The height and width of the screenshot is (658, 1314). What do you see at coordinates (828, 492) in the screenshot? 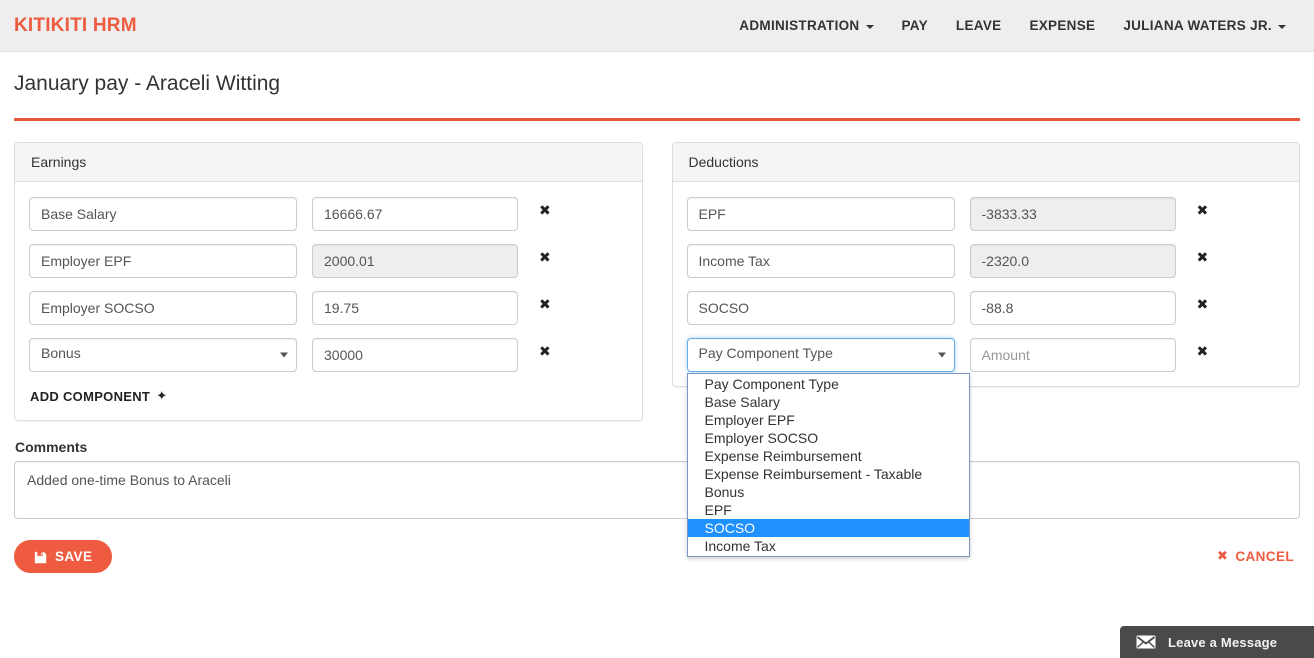
I see `dropdown-option: Bonus` at bounding box center [828, 492].